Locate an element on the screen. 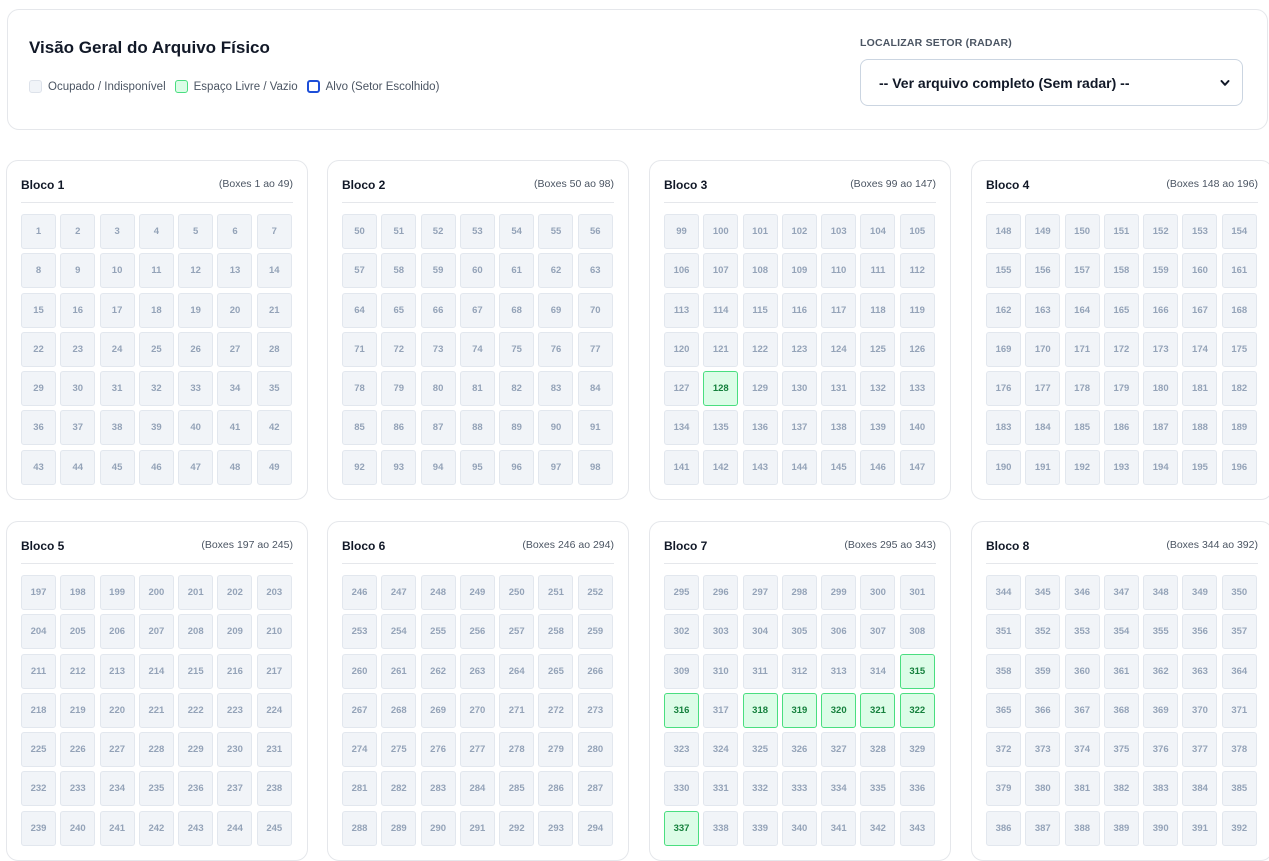 The height and width of the screenshot is (861, 1269). box-occupied: 368 is located at coordinates (1121, 710).